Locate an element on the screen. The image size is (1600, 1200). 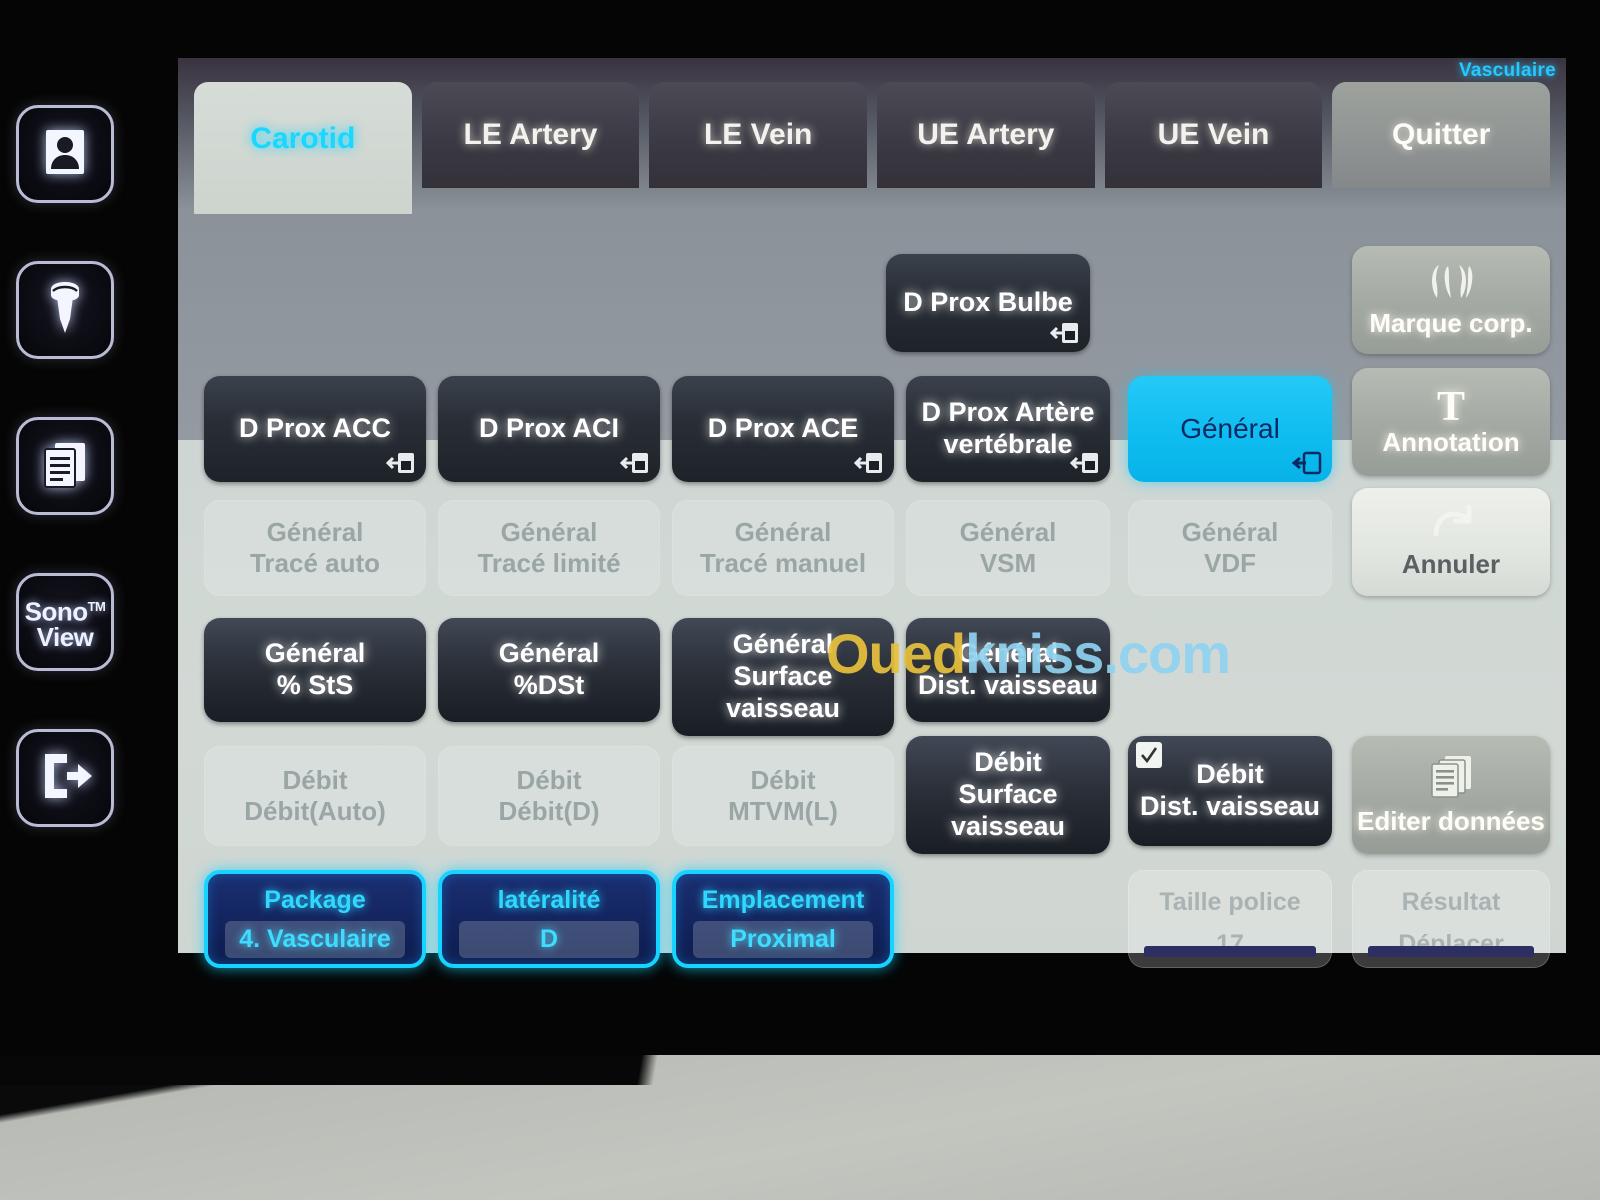
btn-label: Débit Dist. vaisseau is located at coordinates (1230, 790).